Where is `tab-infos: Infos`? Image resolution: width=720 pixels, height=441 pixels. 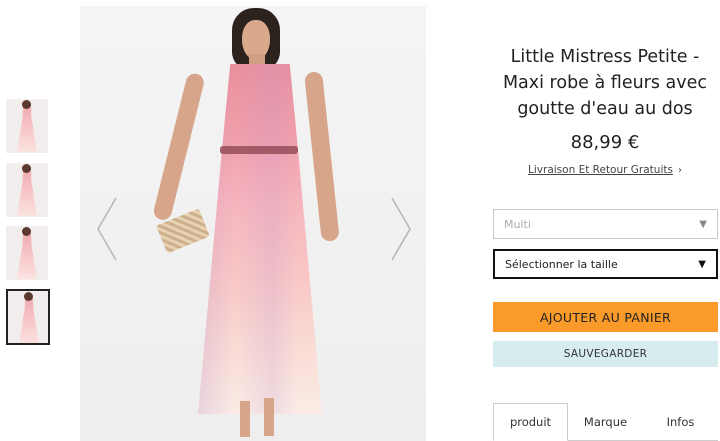 tab-infos: Infos is located at coordinates (680, 422).